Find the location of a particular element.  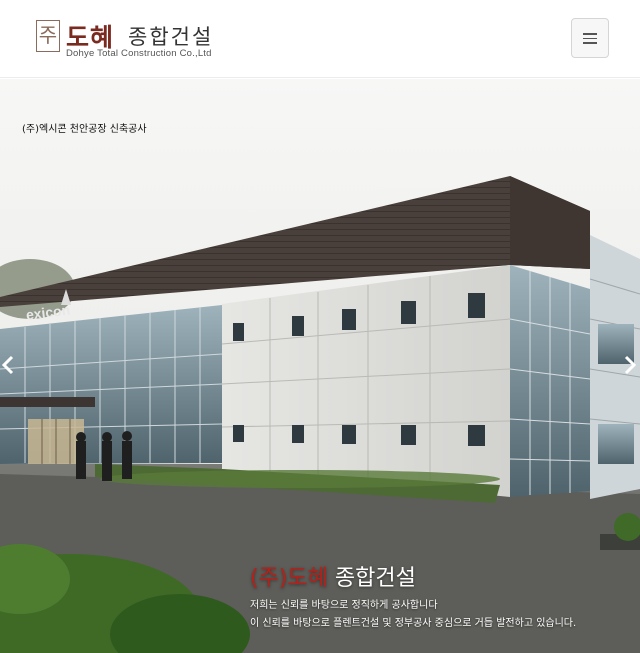

caption-title: (주)도혜 종합건설 is located at coordinates (440, 576).